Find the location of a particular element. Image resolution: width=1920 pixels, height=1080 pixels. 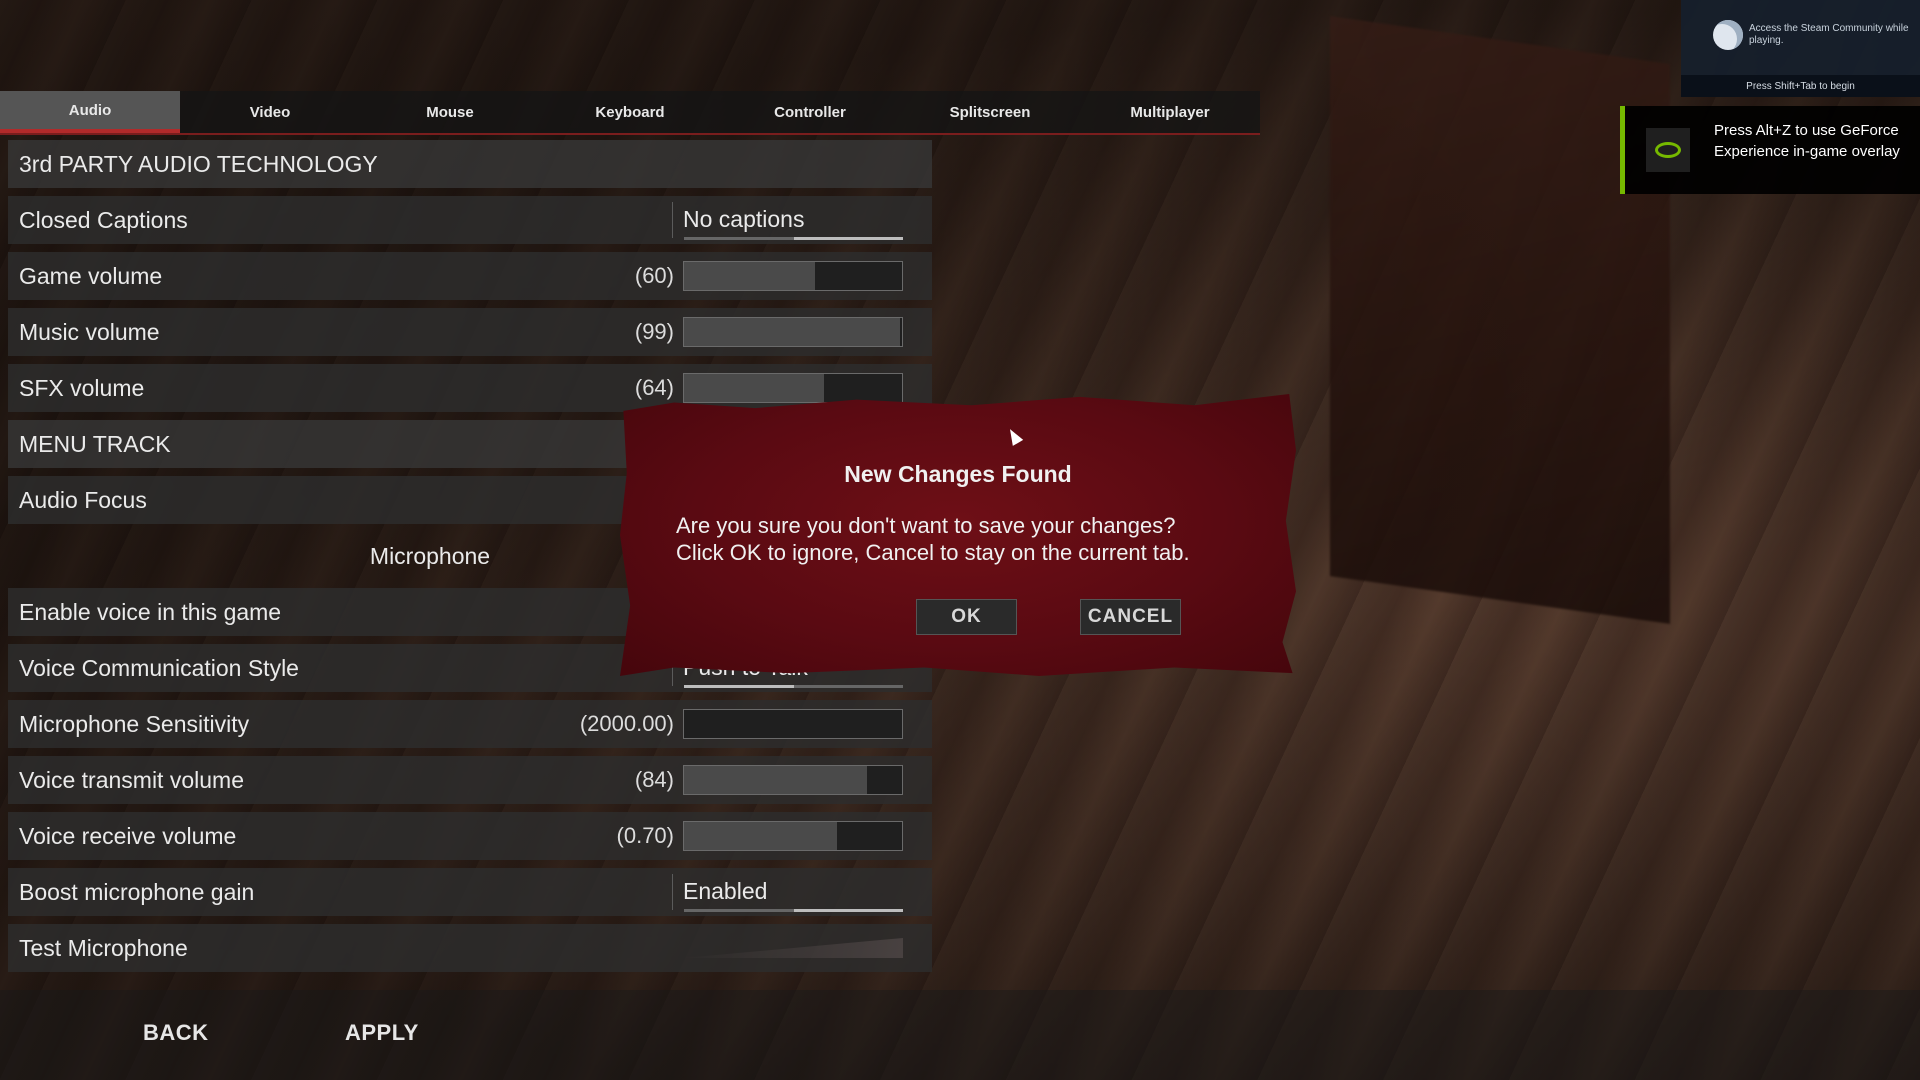

music-volume-slider is located at coordinates (793, 332).